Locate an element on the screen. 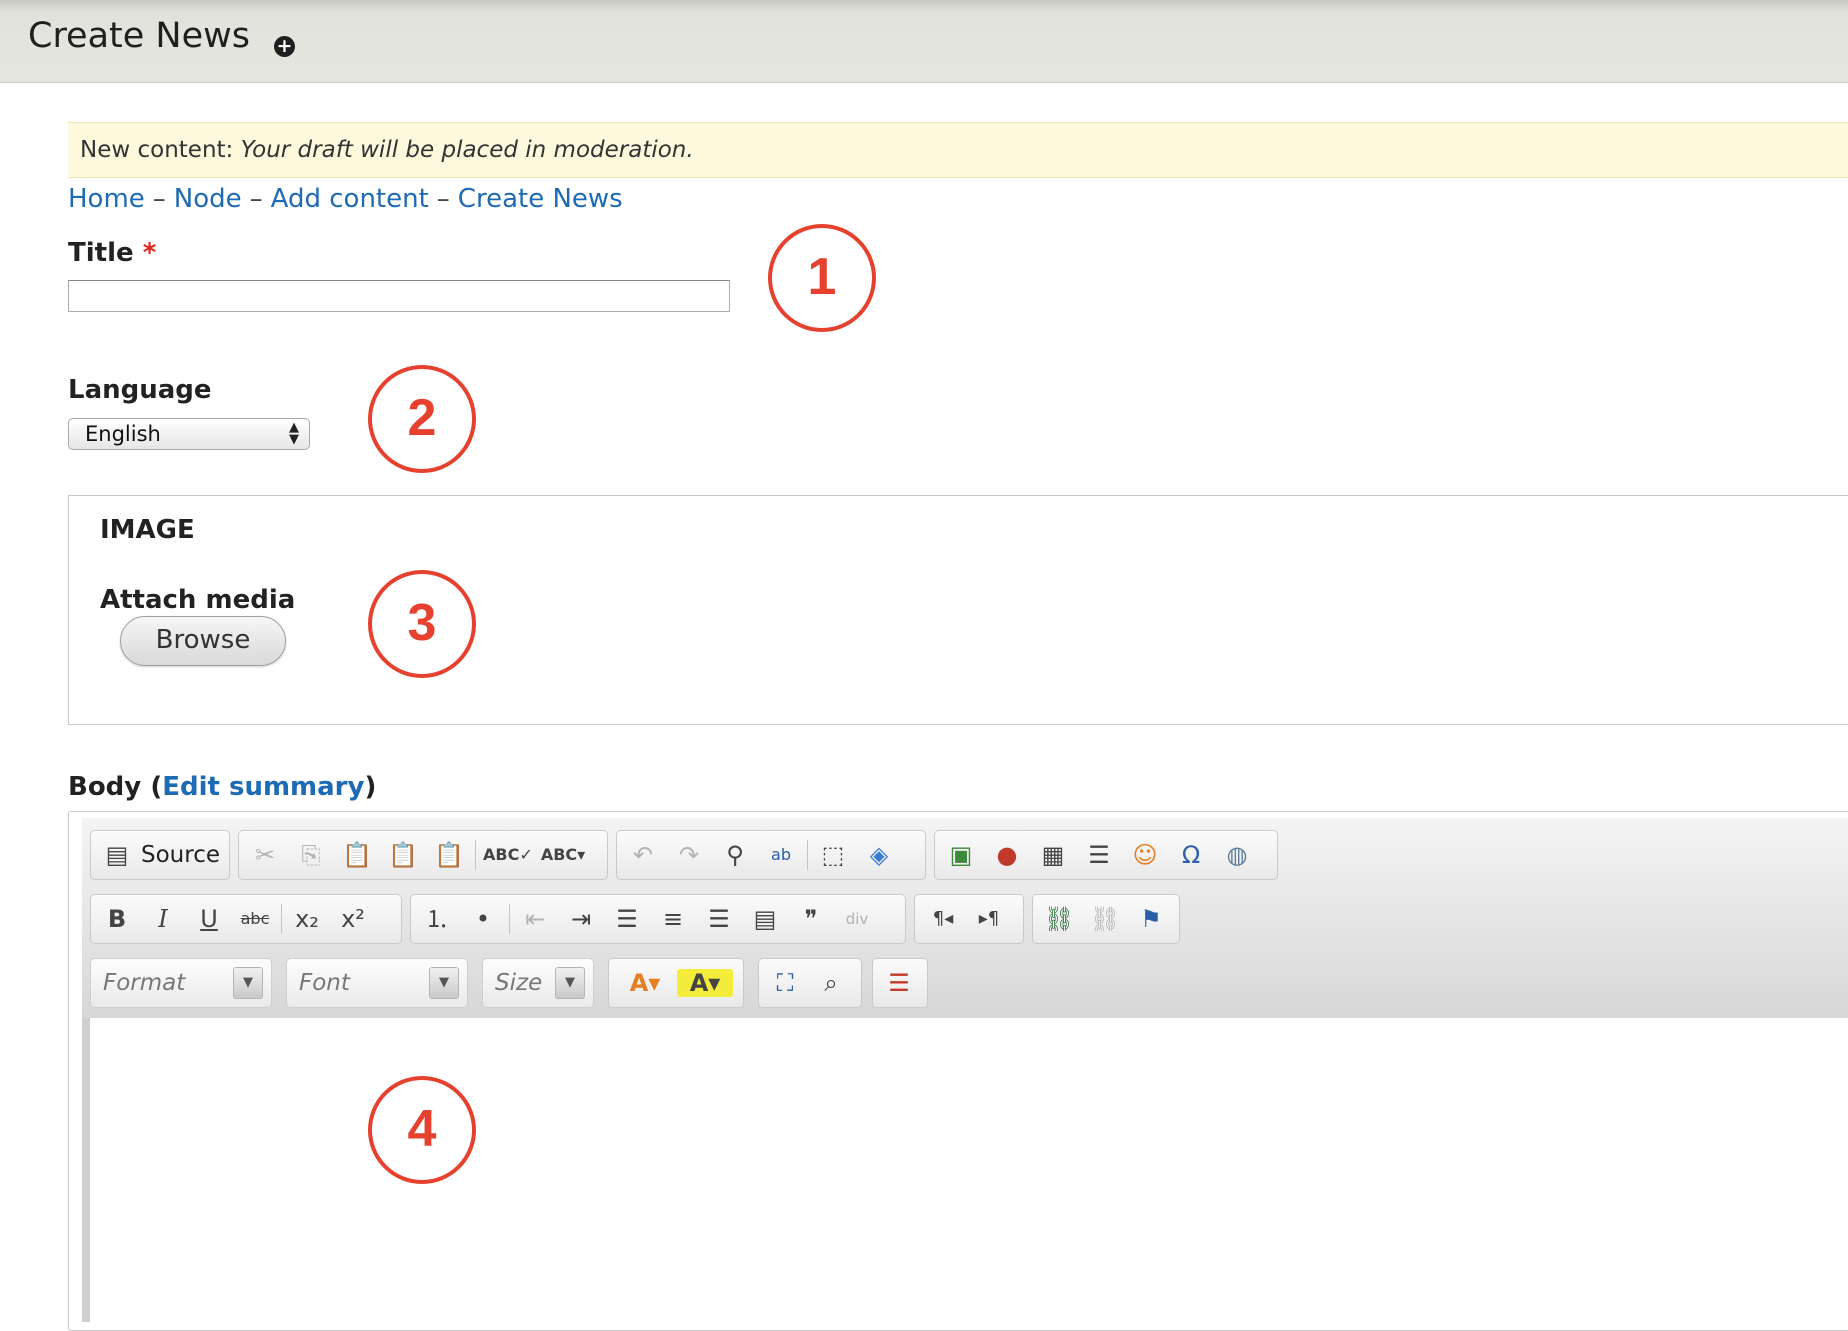  indent-icon: ⇥ is located at coordinates (581, 919).